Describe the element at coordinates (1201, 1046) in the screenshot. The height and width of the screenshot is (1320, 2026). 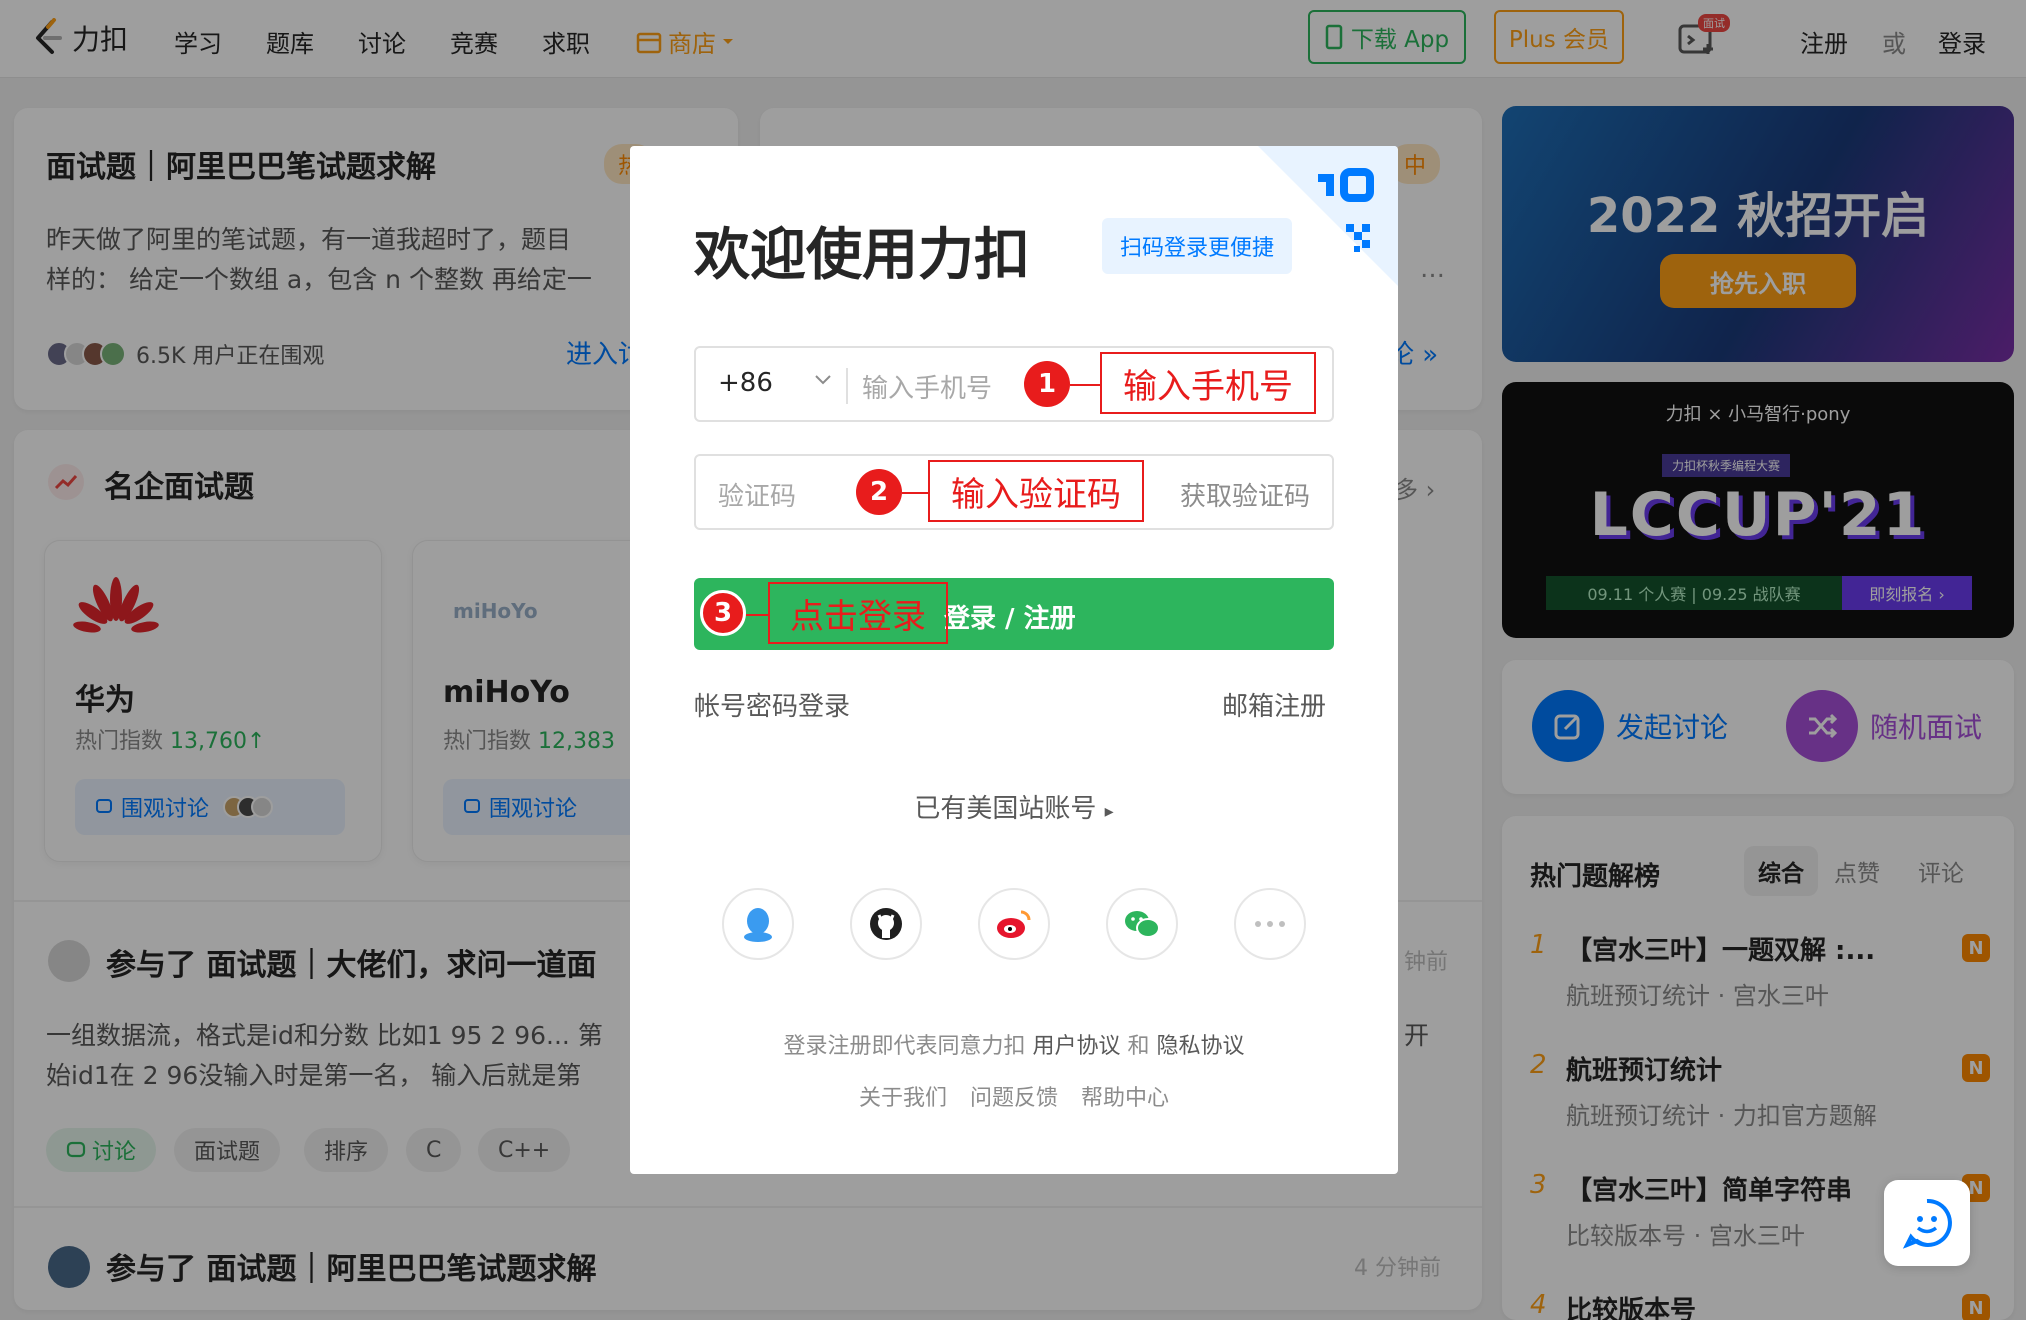
I see `privacy-link: 隐私协议` at that location.